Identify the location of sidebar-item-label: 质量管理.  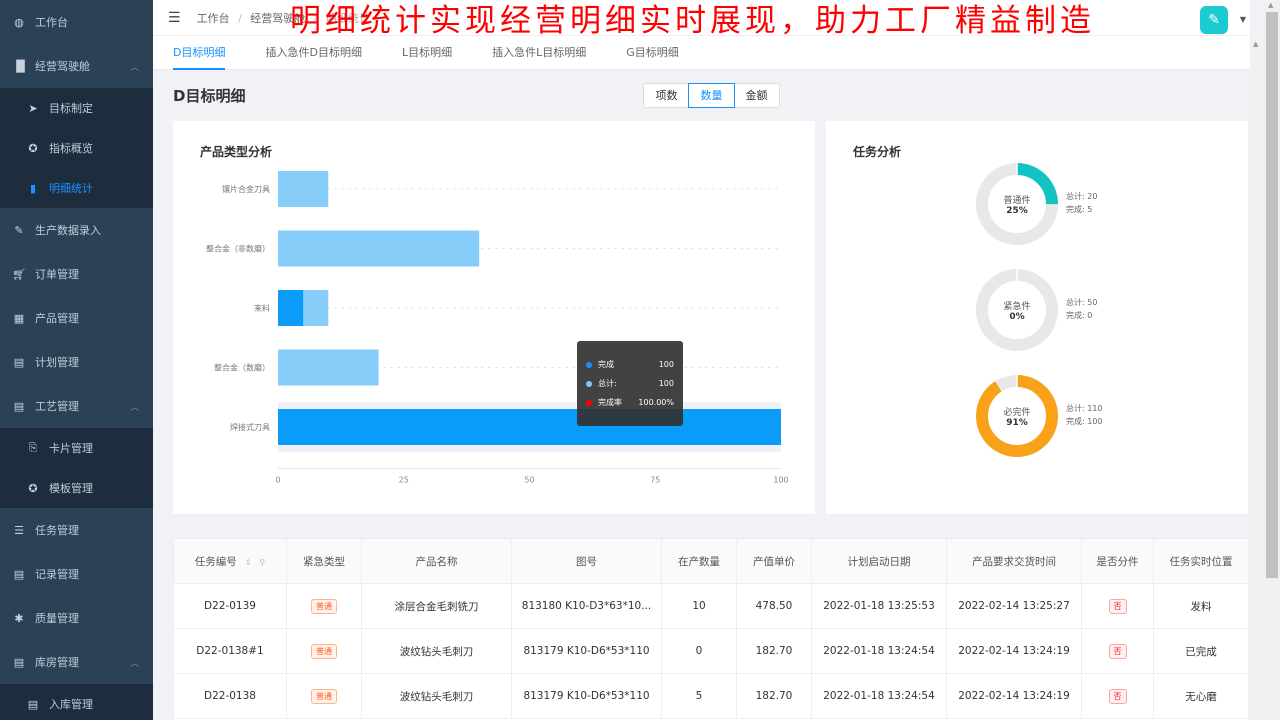
(57, 618).